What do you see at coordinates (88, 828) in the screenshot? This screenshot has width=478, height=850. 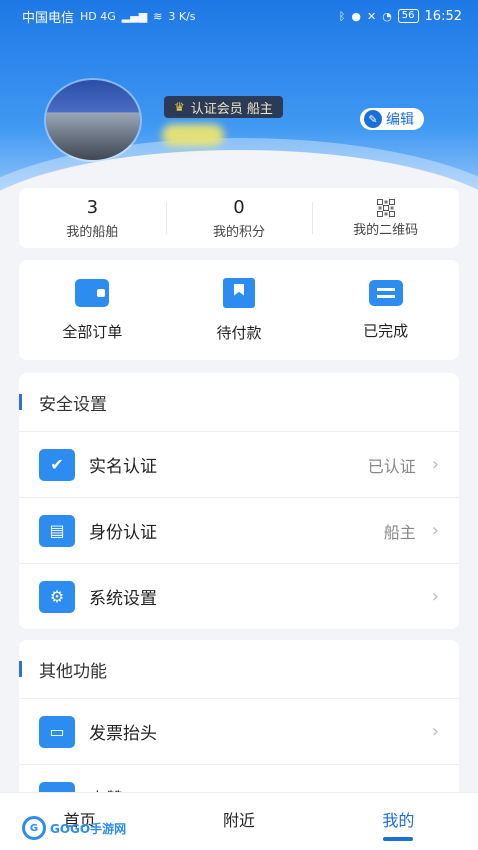 I see `watermark-text: GOGO手游网` at bounding box center [88, 828].